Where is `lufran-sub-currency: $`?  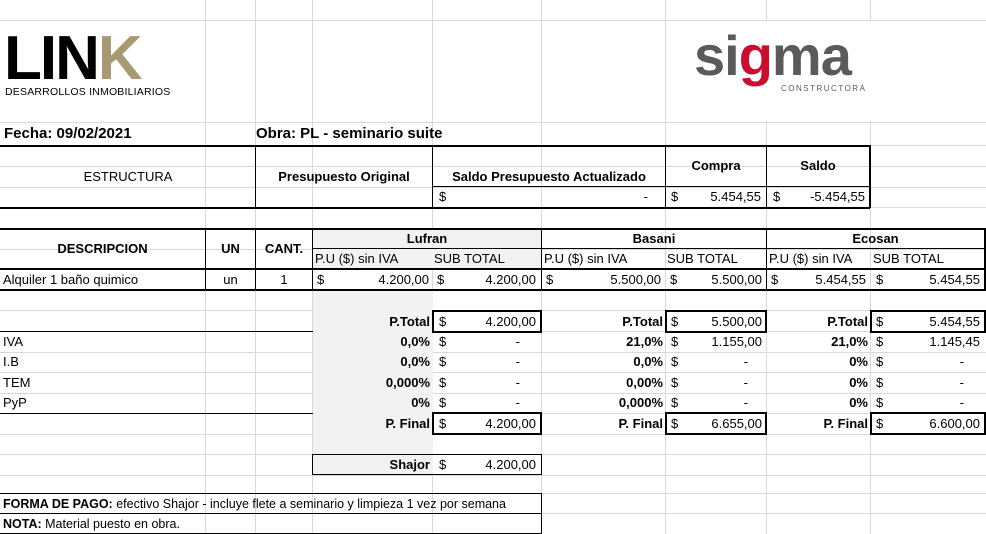 lufran-sub-currency: $ is located at coordinates (441, 279).